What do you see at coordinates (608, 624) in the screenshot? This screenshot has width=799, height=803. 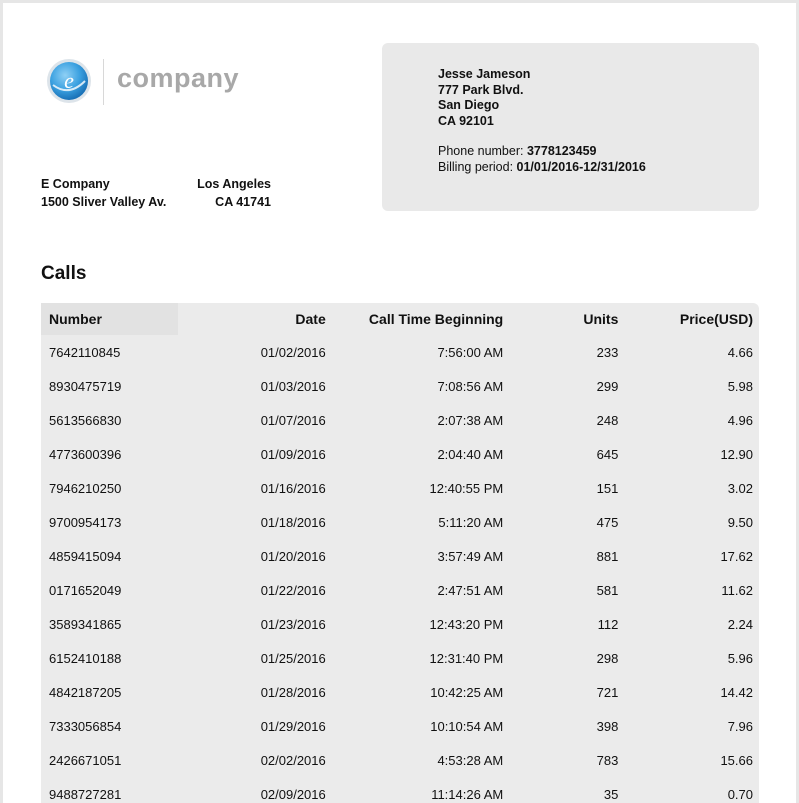 I see `cell-units: 112` at bounding box center [608, 624].